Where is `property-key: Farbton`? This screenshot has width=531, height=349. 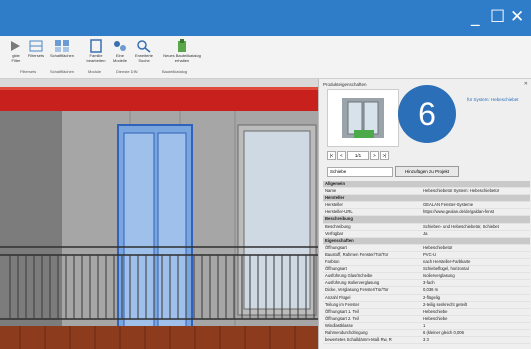 property-key: Farbton is located at coordinates (332, 262).